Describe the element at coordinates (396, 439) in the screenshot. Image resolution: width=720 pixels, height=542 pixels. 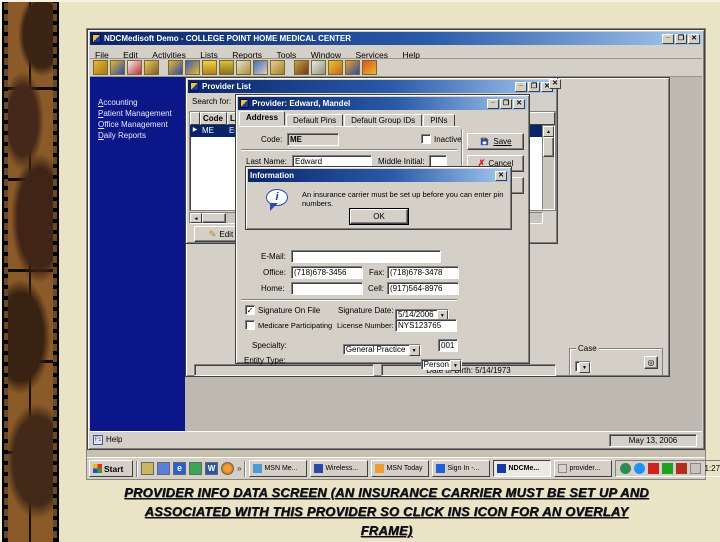
I see `app-statusbar: F1 Help May 13, 2006` at that location.